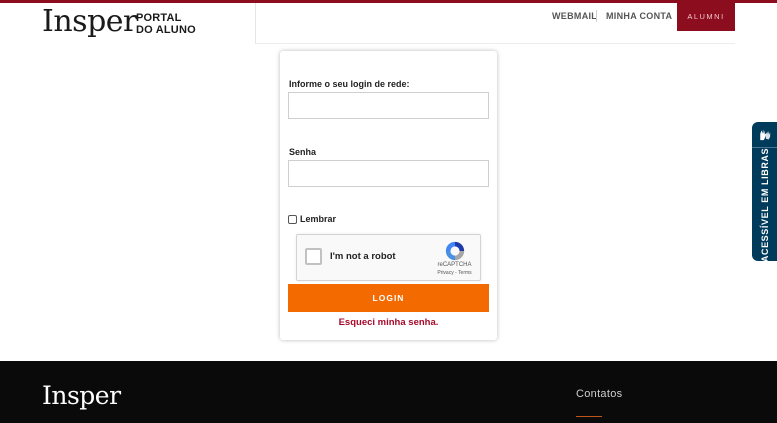  Describe the element at coordinates (388, 173) in the screenshot. I see `password-input` at that location.